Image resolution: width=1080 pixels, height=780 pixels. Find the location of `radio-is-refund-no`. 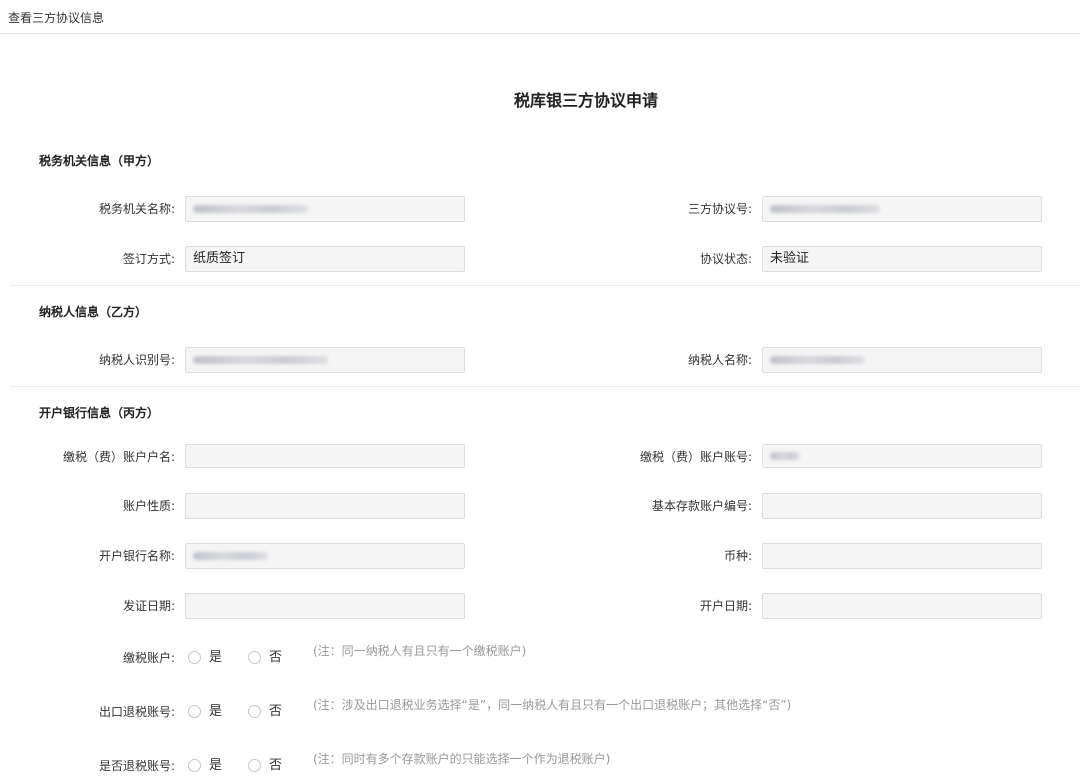

radio-is-refund-no is located at coordinates (254, 765).